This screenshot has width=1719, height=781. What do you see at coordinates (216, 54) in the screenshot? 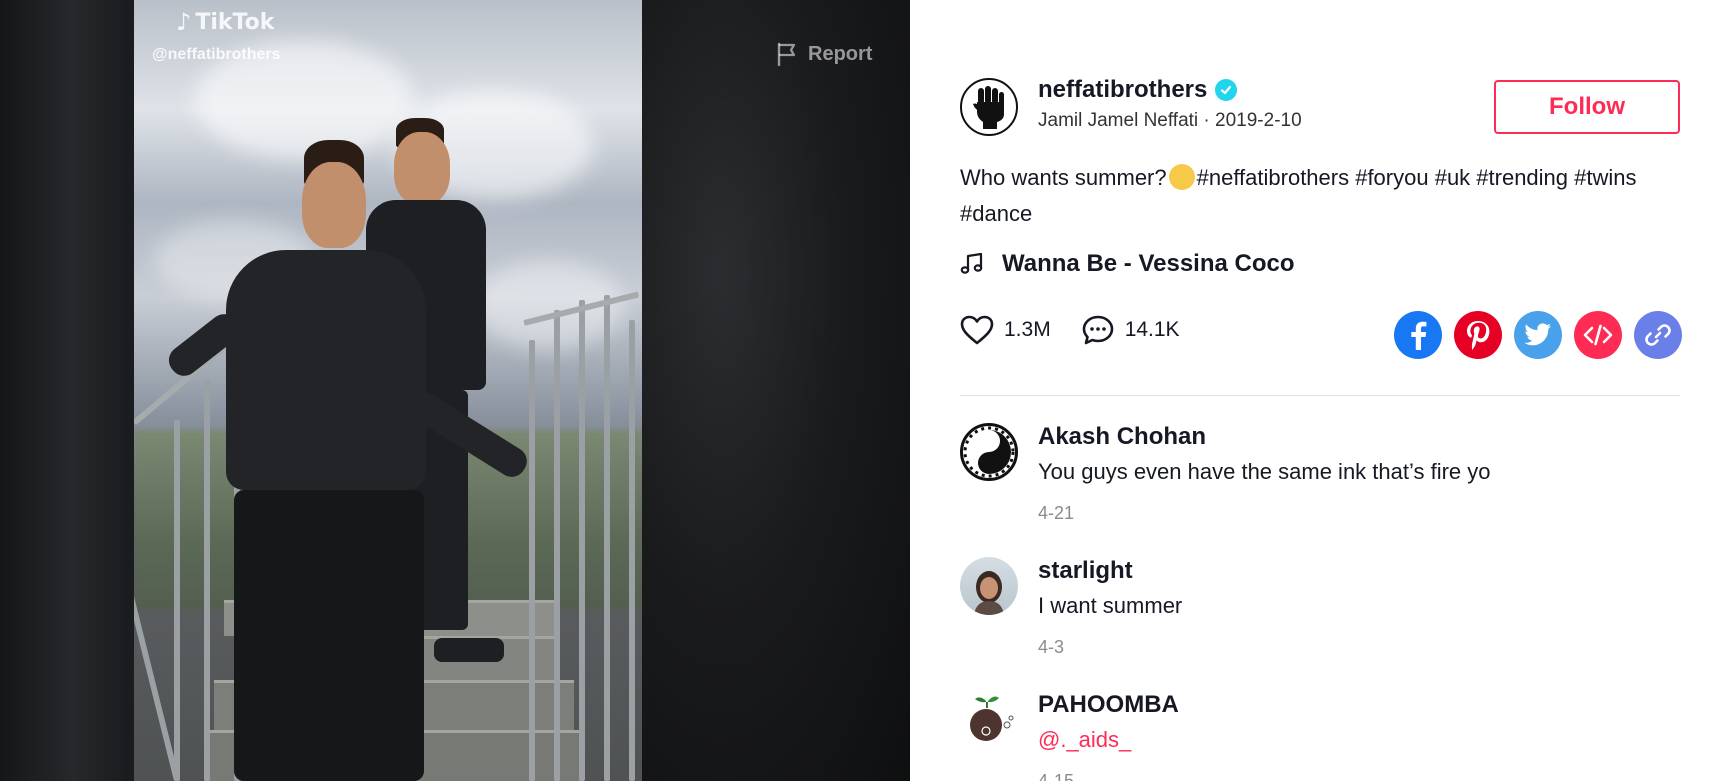
I see `watermark-handle: @neffatibrothers` at bounding box center [216, 54].